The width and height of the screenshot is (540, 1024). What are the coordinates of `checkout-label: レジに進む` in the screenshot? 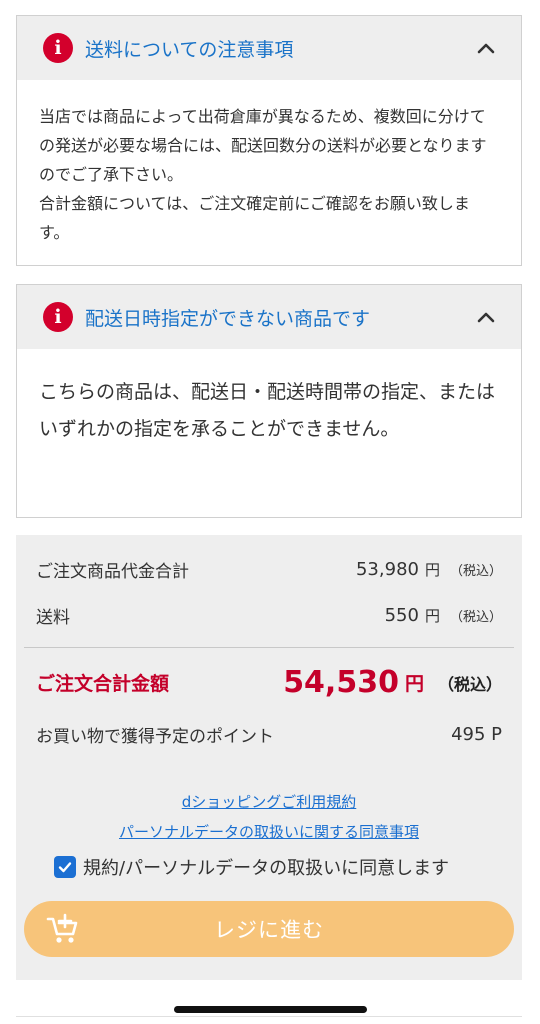 It's located at (269, 930).